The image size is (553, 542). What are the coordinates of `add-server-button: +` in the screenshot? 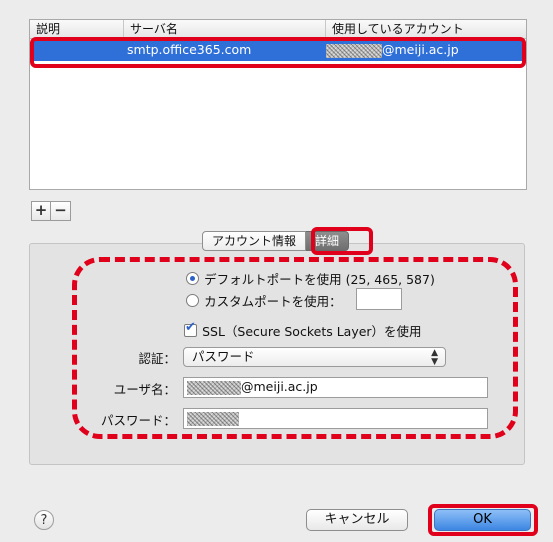 It's located at (41, 211).